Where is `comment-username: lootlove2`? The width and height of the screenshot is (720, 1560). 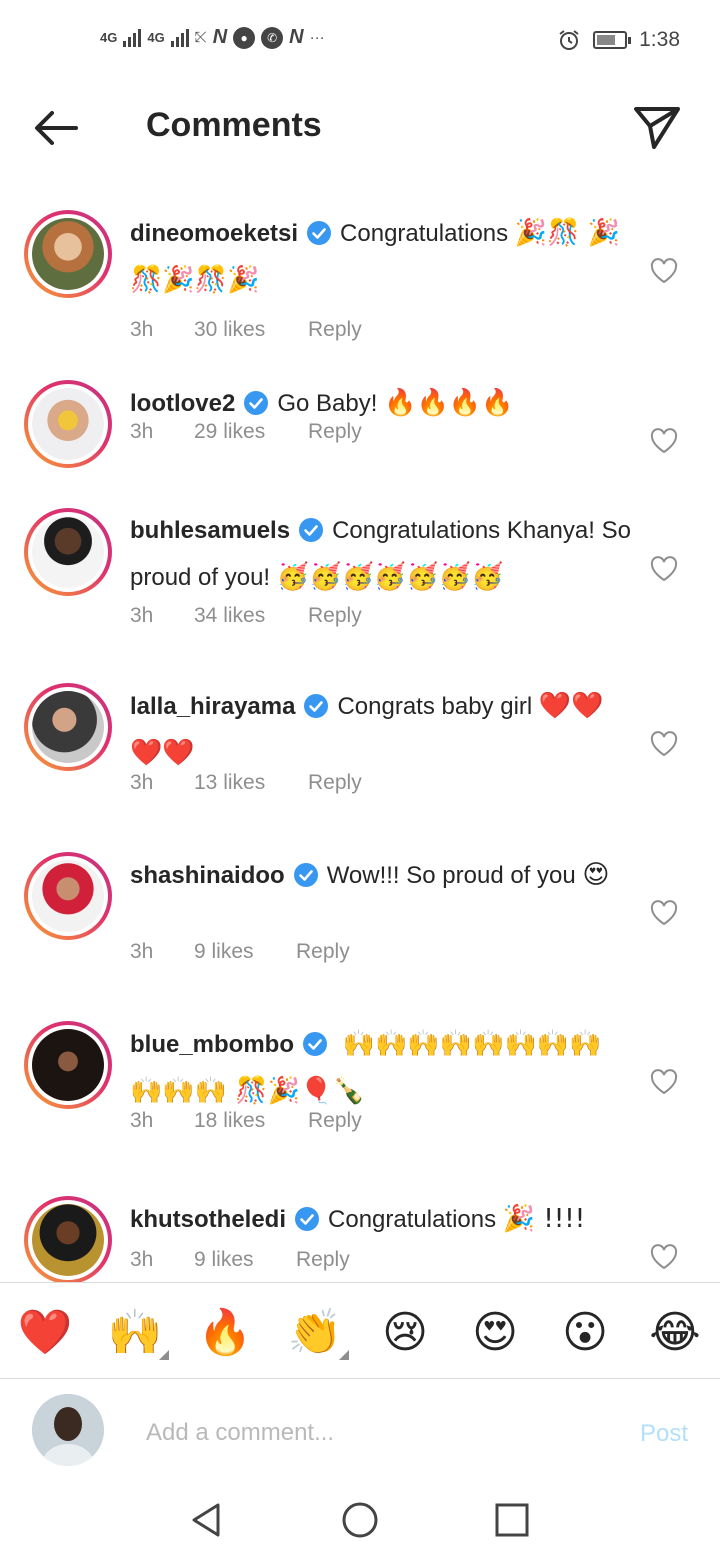
comment-username: lootlove2 is located at coordinates (182, 403).